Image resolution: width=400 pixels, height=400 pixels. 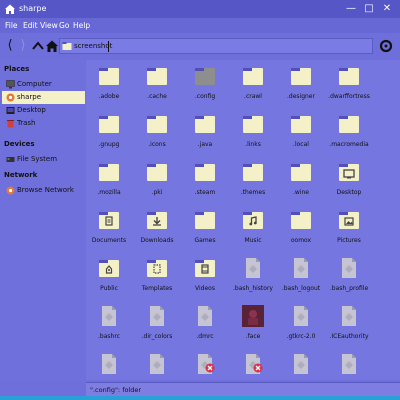 What do you see at coordinates (253, 179) in the screenshot?
I see `folder-item: .themes` at bounding box center [253, 179].